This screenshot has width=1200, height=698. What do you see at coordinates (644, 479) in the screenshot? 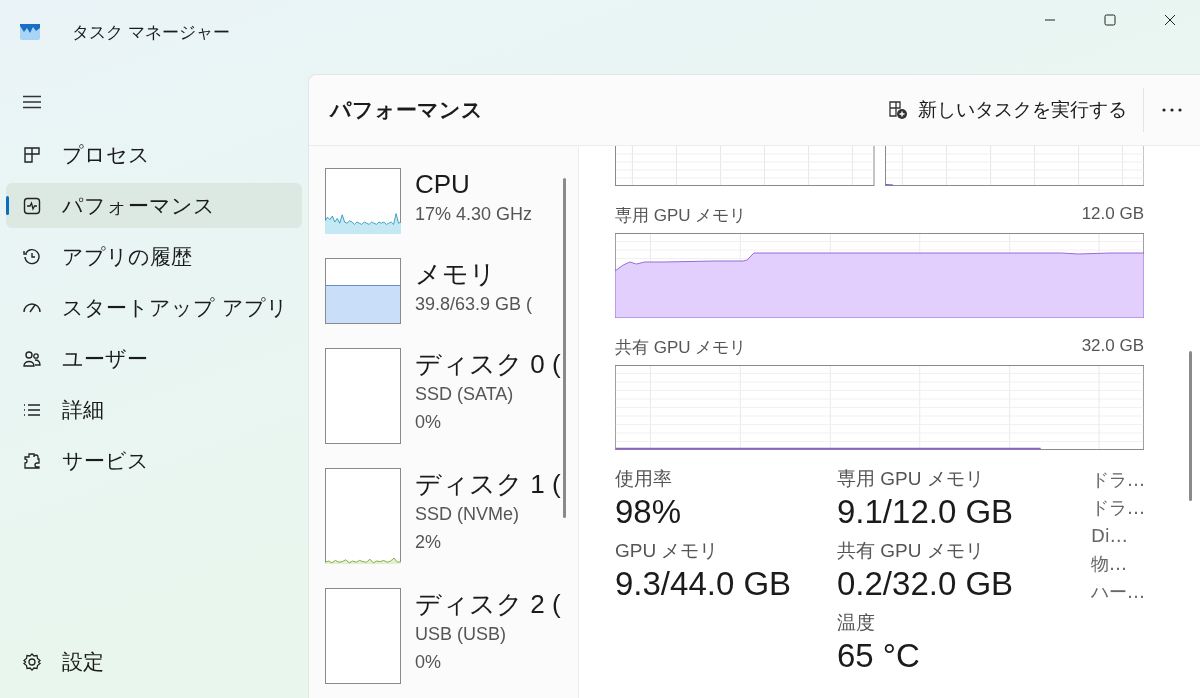
I see `stat-label: 使用率` at bounding box center [644, 479].